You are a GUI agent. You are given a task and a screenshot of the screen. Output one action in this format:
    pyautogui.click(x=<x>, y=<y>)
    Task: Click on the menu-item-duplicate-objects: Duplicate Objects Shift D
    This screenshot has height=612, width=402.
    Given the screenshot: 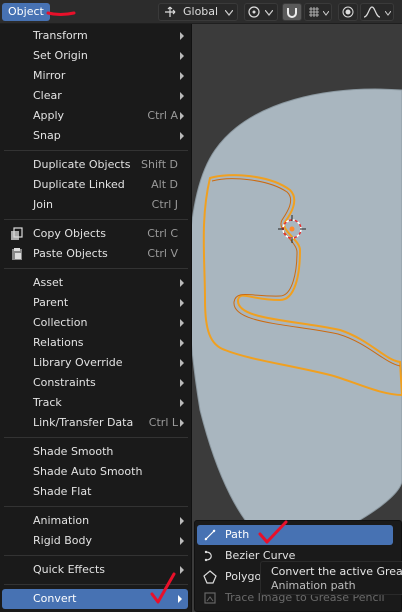 What is the action you would take?
    pyautogui.click(x=95, y=165)
    